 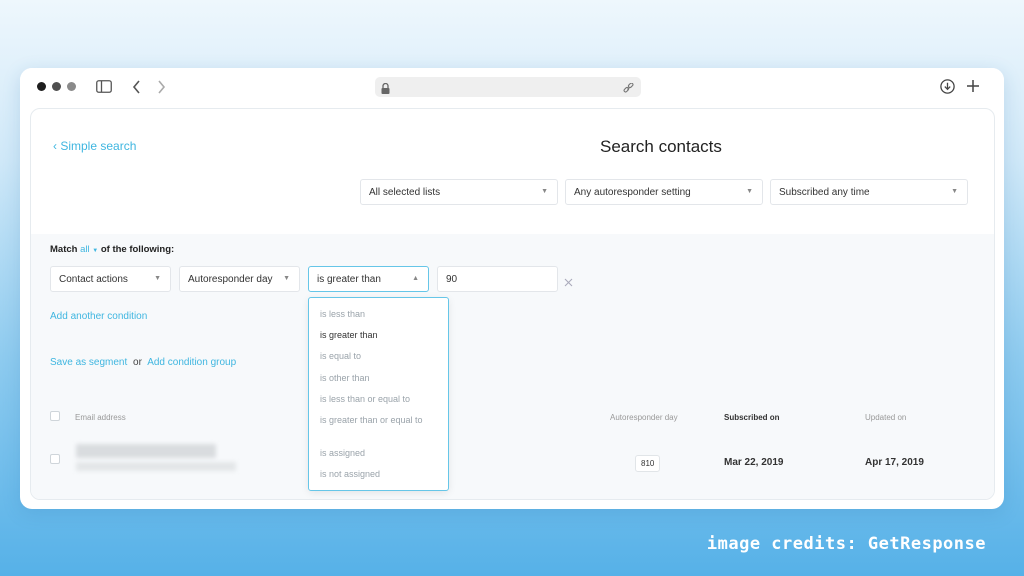 What do you see at coordinates (632, 192) in the screenshot?
I see `autoresponder-filter-value: Any autoresponder setting` at bounding box center [632, 192].